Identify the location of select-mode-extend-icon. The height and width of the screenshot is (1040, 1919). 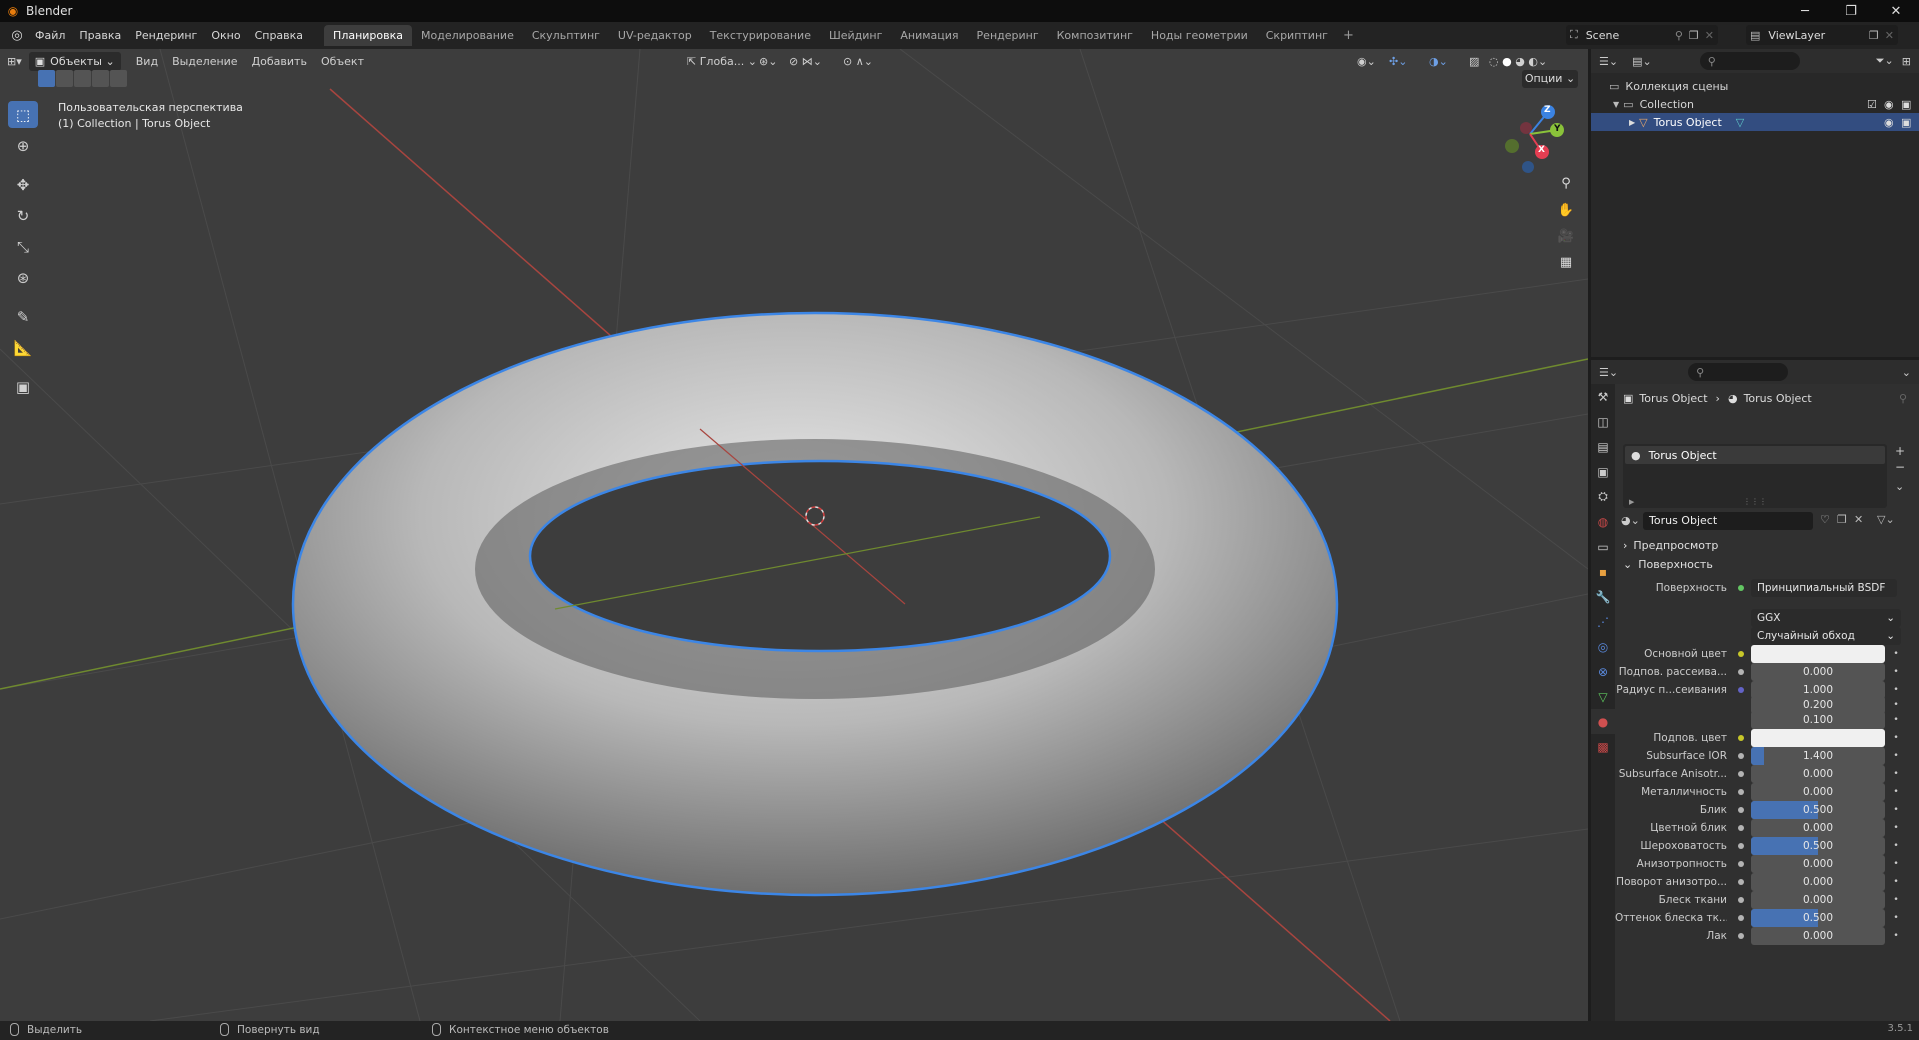
(64, 78).